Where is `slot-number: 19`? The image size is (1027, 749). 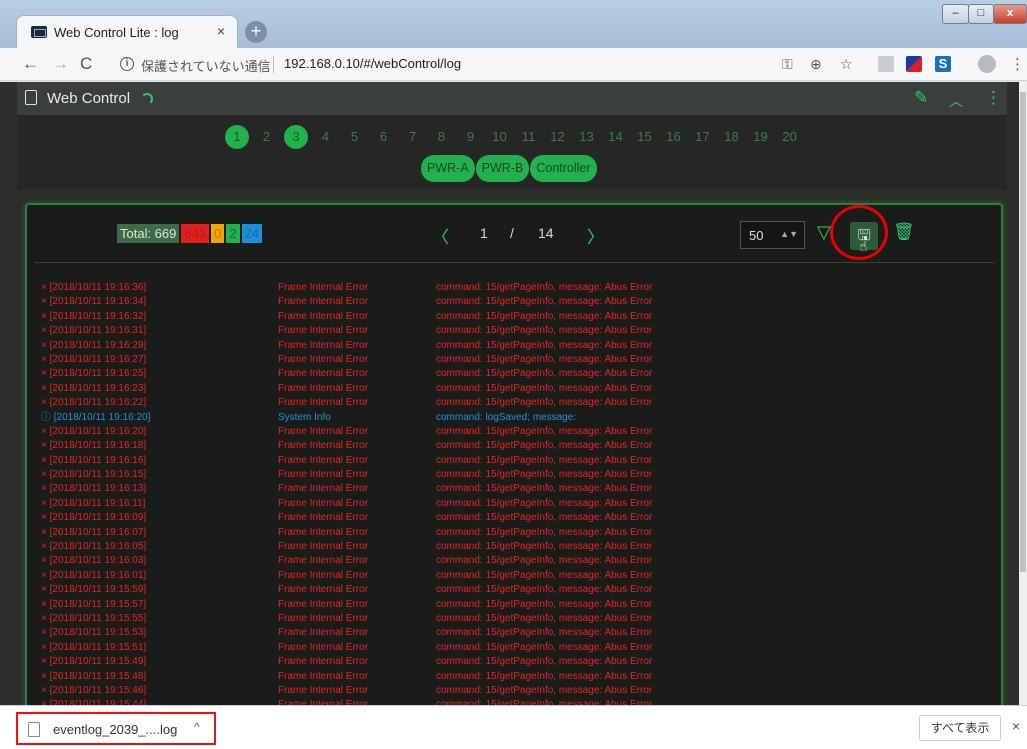
slot-number: 19 is located at coordinates (760, 137).